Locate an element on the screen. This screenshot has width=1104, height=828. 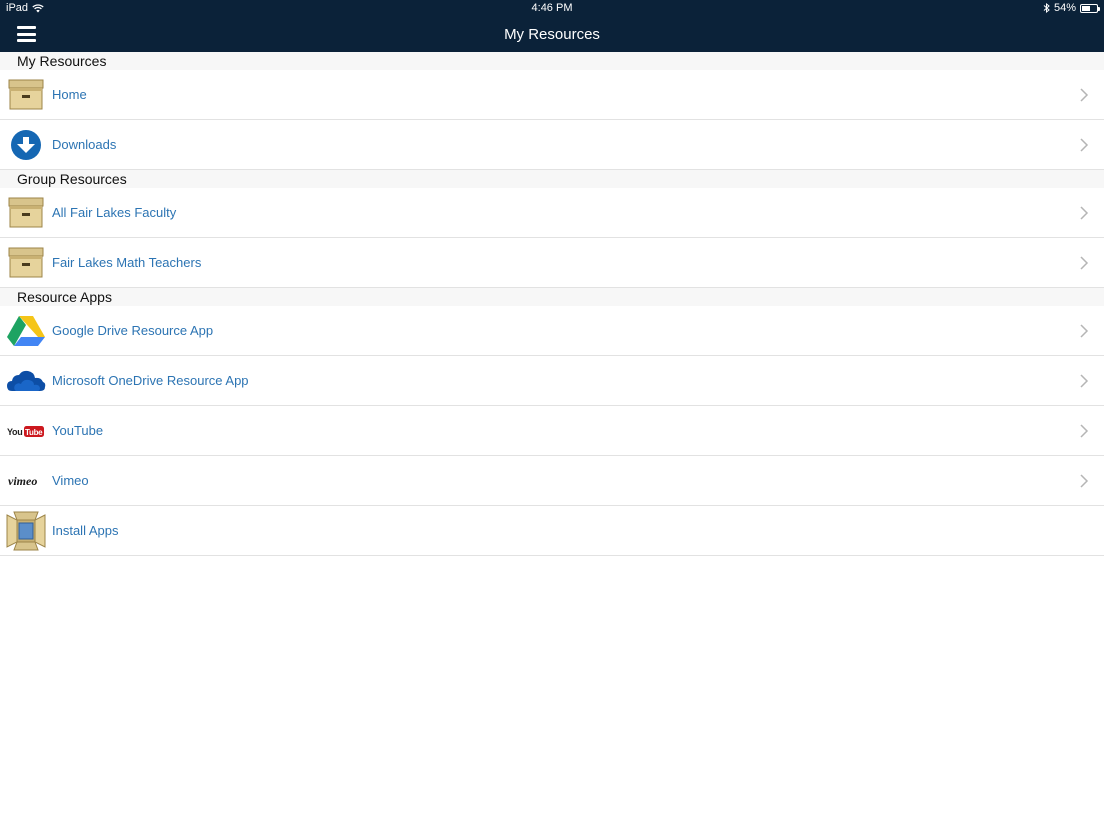
vimeo-logo: vimeo is located at coordinates (22, 481).